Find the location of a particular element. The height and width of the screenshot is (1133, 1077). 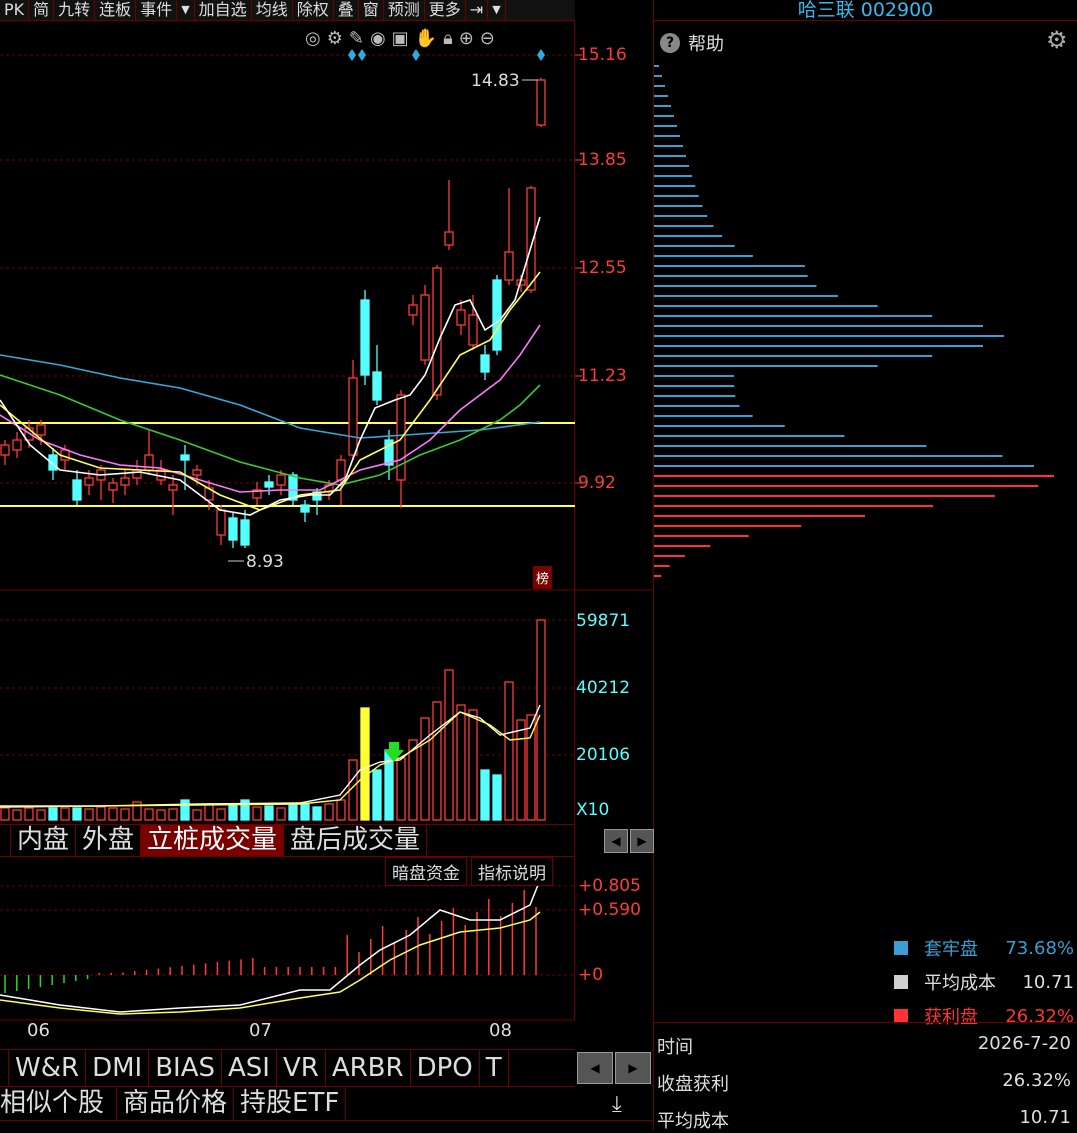

volume-label: 59871 is located at coordinates (603, 621).